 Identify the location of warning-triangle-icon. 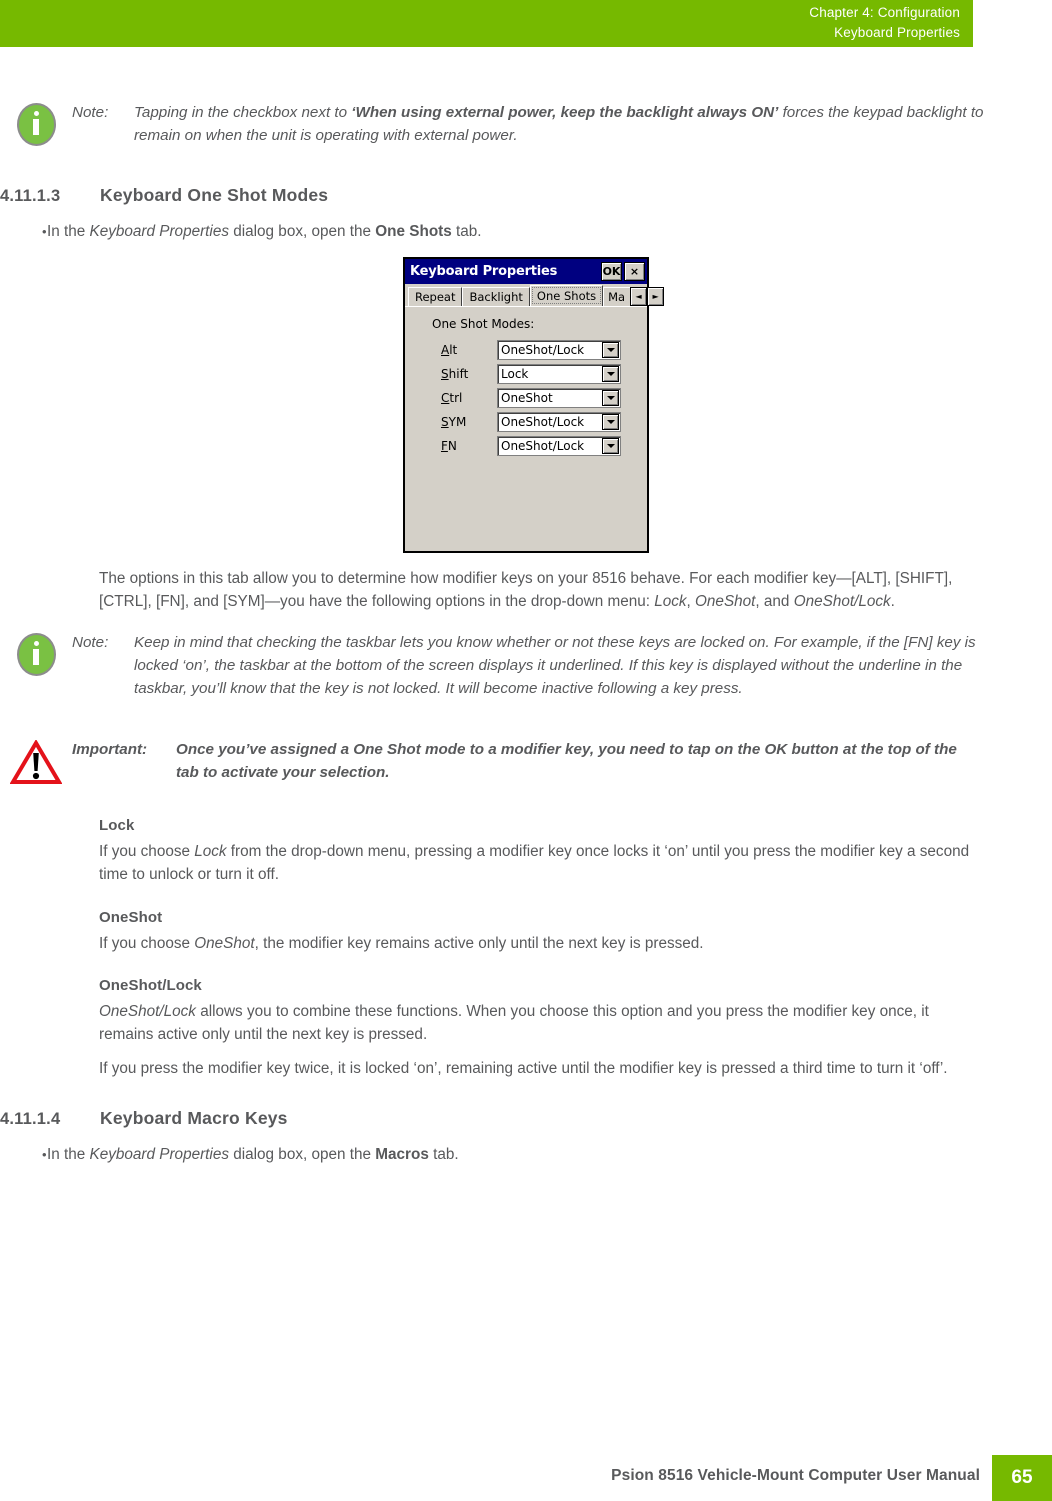
(36, 762).